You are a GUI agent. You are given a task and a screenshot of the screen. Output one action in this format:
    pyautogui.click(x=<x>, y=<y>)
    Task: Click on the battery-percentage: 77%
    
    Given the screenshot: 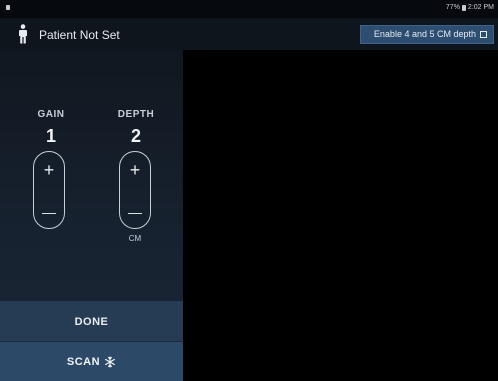 What is the action you would take?
    pyautogui.click(x=452, y=7)
    